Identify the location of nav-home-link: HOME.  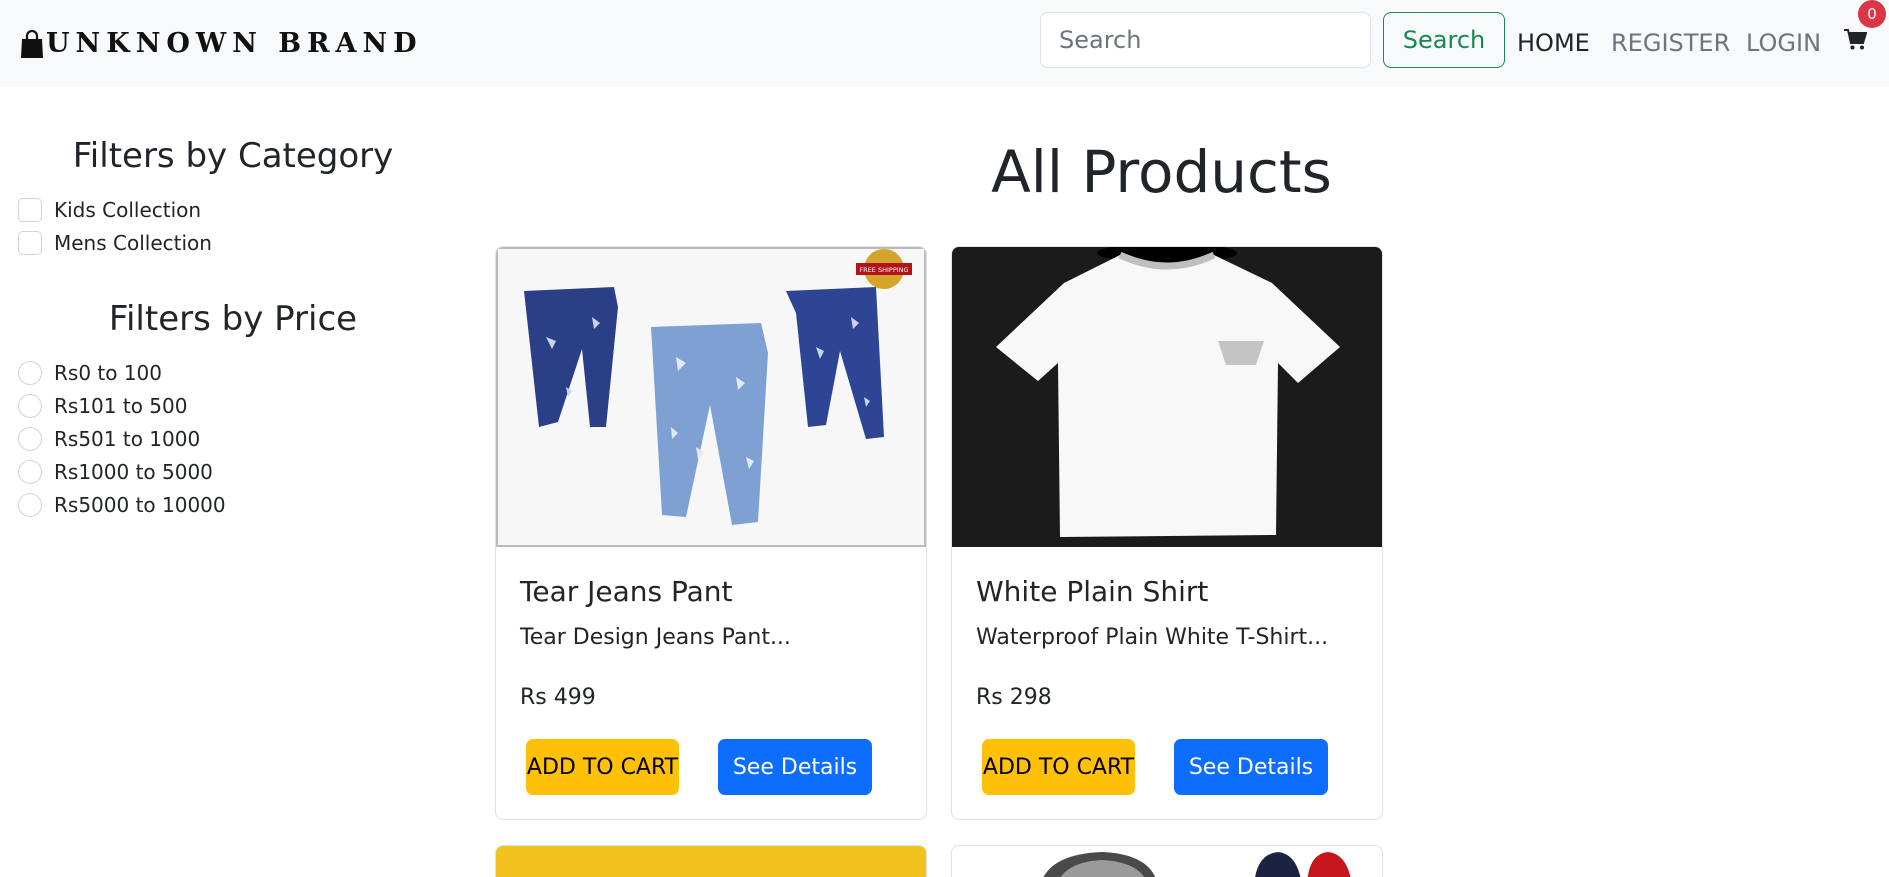
(1553, 43).